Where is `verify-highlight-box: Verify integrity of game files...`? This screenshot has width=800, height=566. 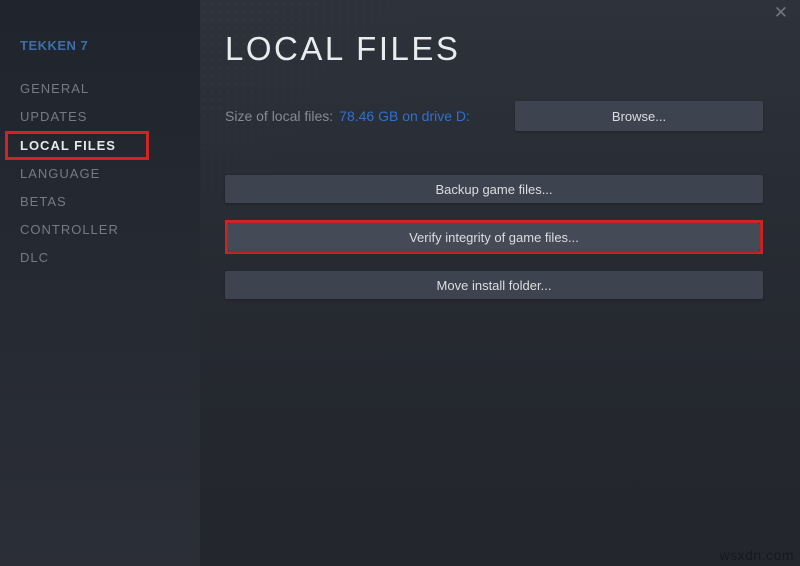 verify-highlight-box: Verify integrity of game files... is located at coordinates (494, 237).